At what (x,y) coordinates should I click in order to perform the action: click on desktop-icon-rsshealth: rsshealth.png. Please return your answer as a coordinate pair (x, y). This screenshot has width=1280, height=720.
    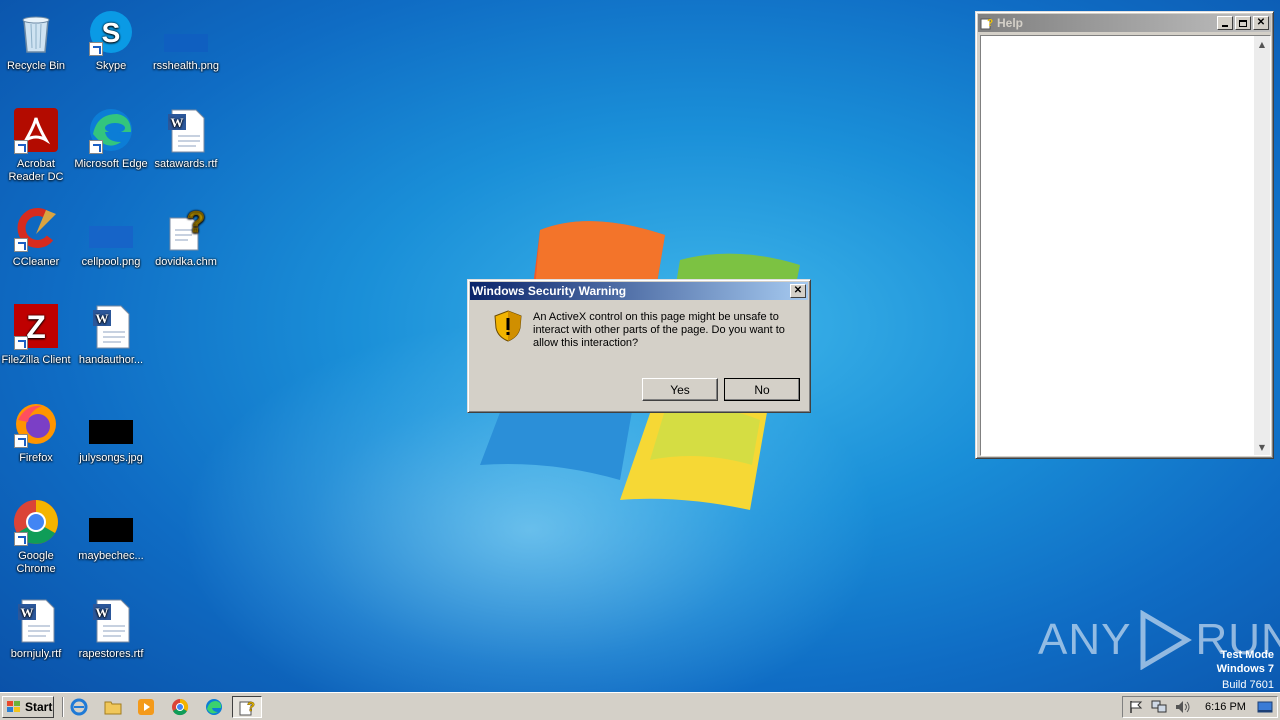
    Looking at the image, I should click on (186, 40).